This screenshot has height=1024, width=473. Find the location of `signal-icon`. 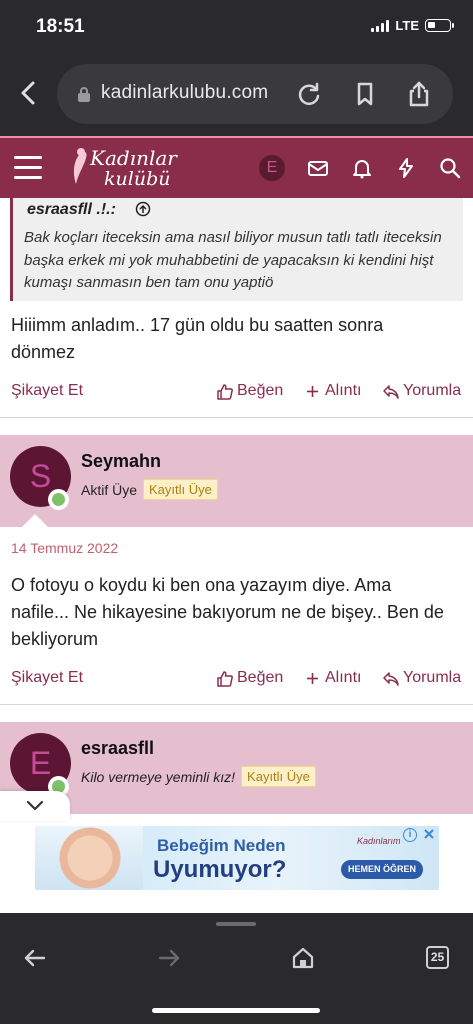

signal-icon is located at coordinates (380, 25).